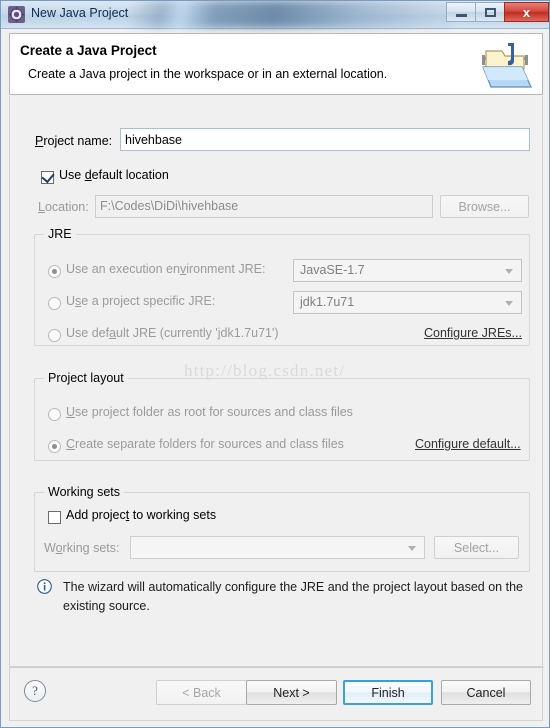 Image resolution: width=550 pixels, height=728 pixels. What do you see at coordinates (325, 139) in the screenshot?
I see `project-name-input` at bounding box center [325, 139].